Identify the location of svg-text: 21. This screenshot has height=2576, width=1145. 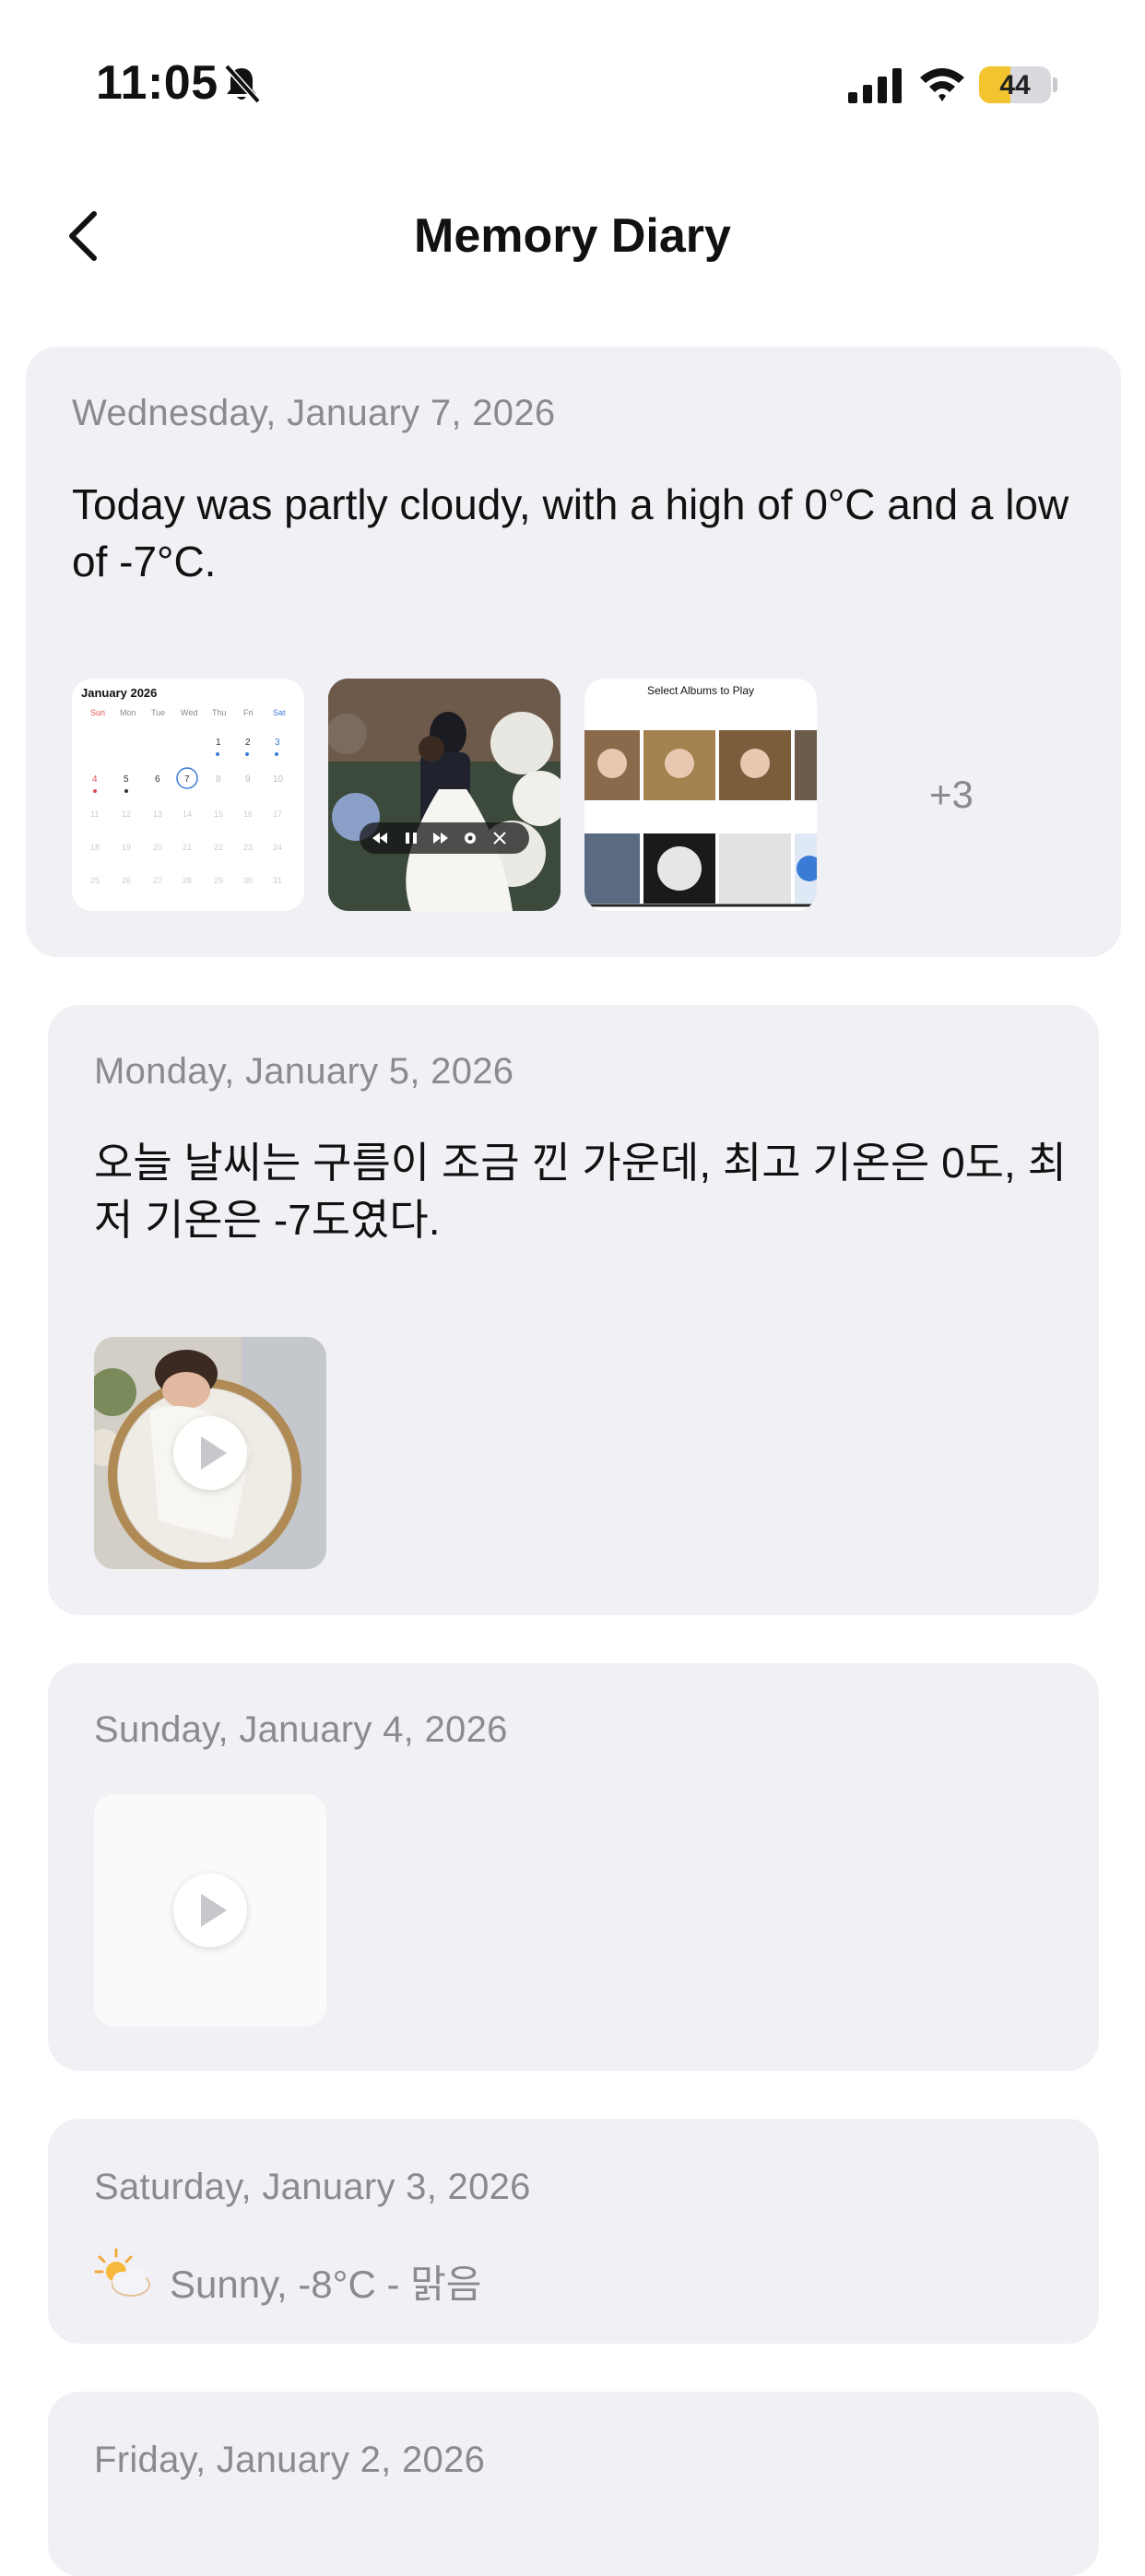
(187, 847).